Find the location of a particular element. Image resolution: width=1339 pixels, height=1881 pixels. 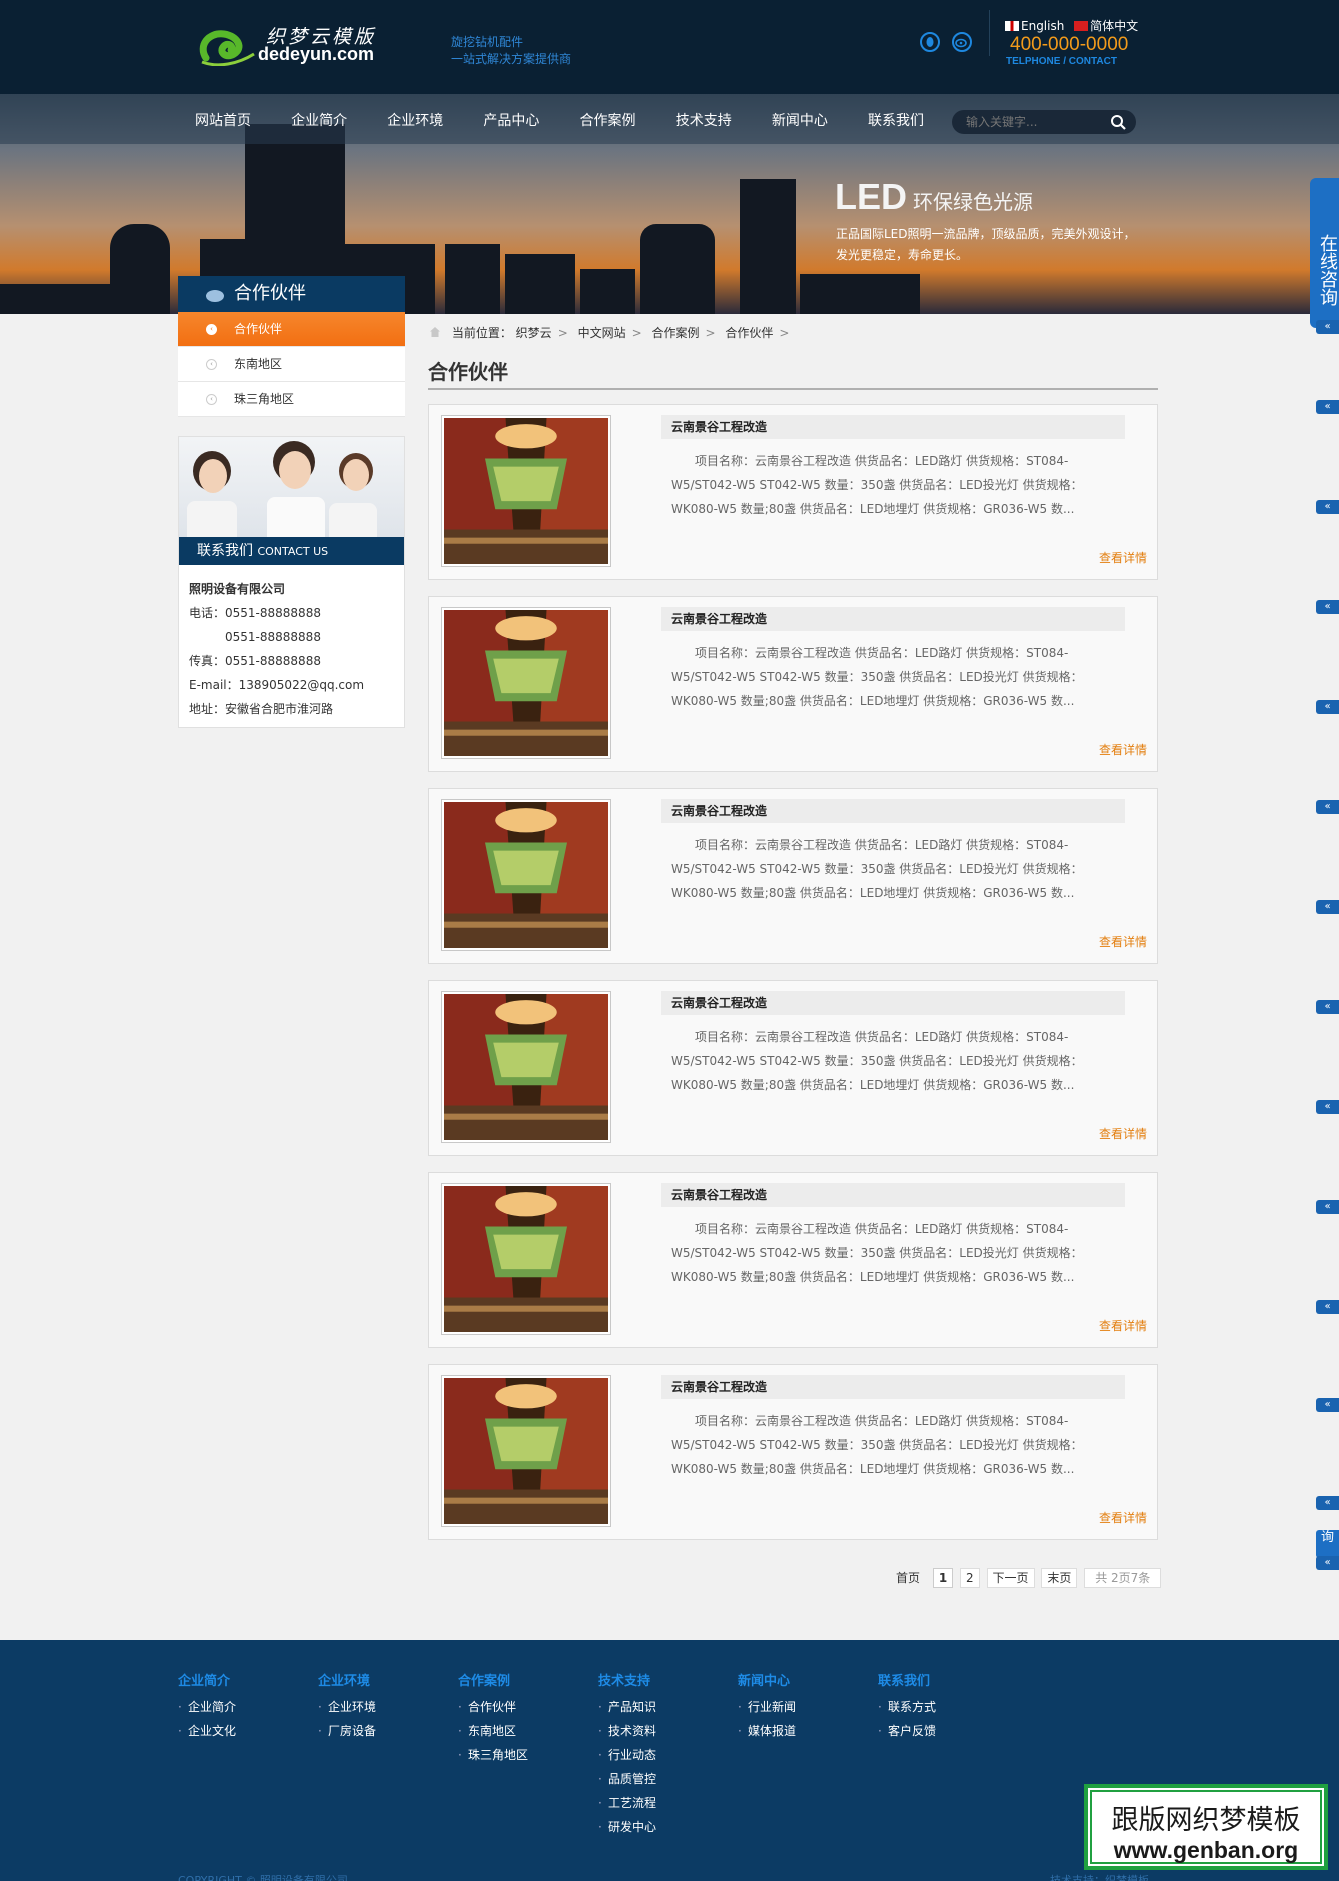

banner-headline: LED 环保绿色光源 is located at coordinates (934, 197).